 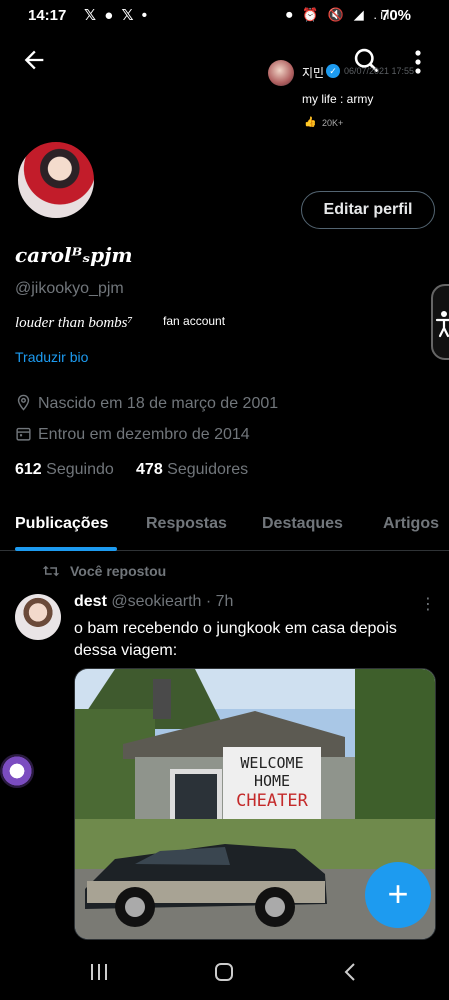 I want to click on display-name: carolᴮₛpjm, so click(x=74, y=255).